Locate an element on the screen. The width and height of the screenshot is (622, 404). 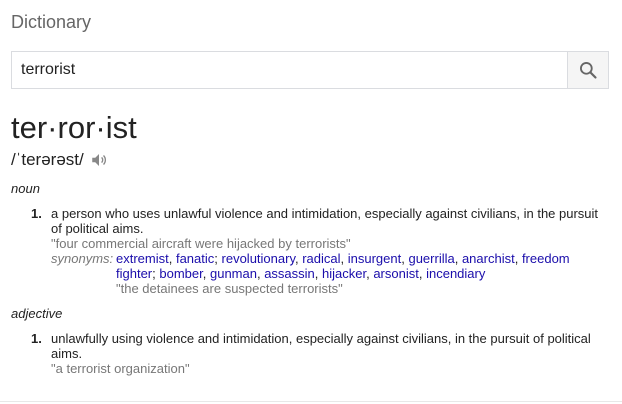
synonym-link: revolutionary is located at coordinates (258, 258).